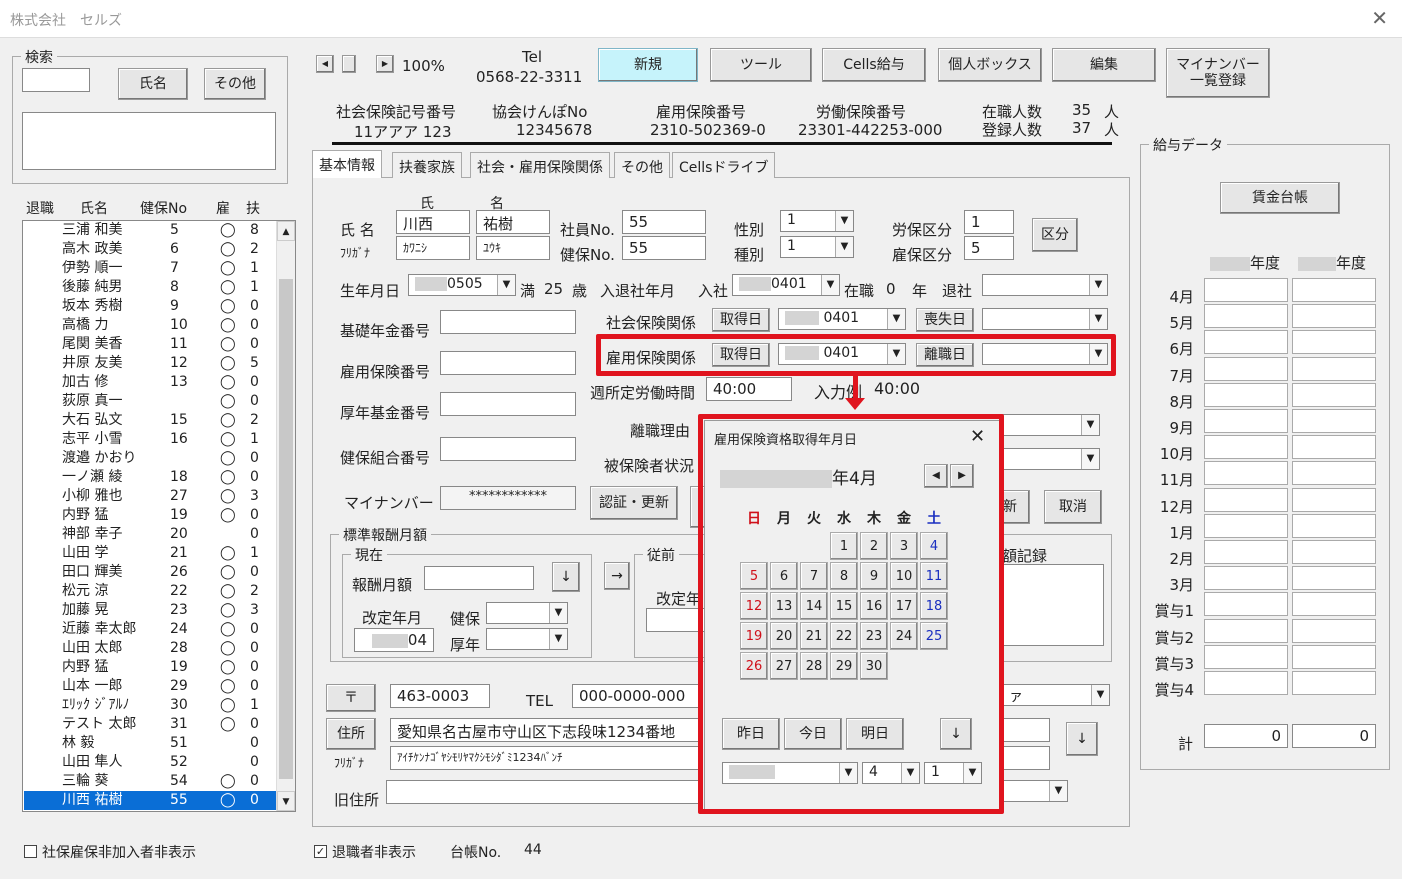 The image size is (1402, 879). Describe the element at coordinates (150, 610) in the screenshot. I see `list-item: 加藤 晃 23 ◯ 3` at that location.